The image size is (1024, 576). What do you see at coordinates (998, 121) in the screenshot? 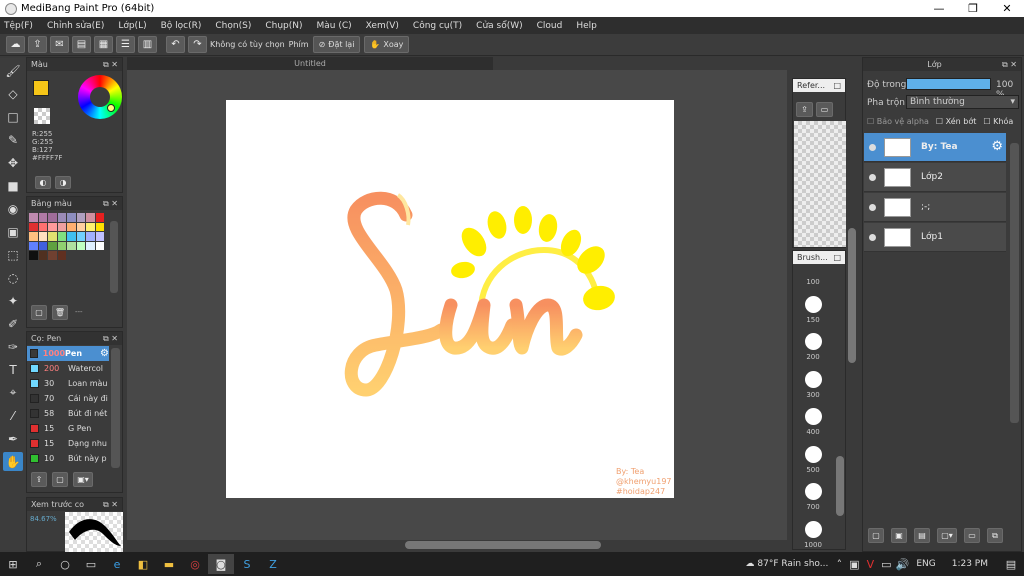
I see `lock-checkbox: ☐ Khóa` at bounding box center [998, 121].